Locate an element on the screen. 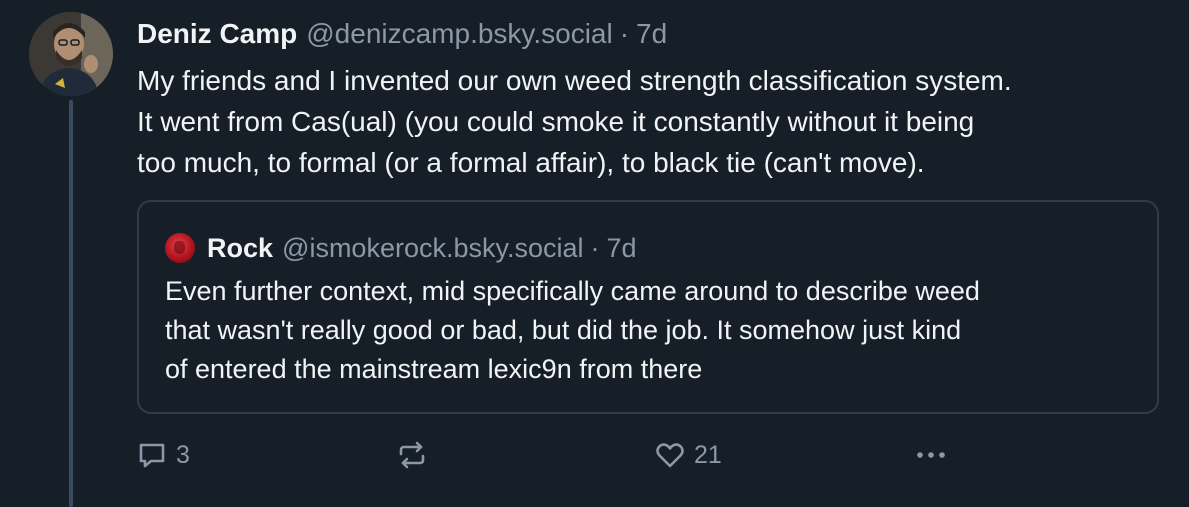 The height and width of the screenshot is (507, 1189). post-action-bar: 3 21 is located at coordinates (594, 455).